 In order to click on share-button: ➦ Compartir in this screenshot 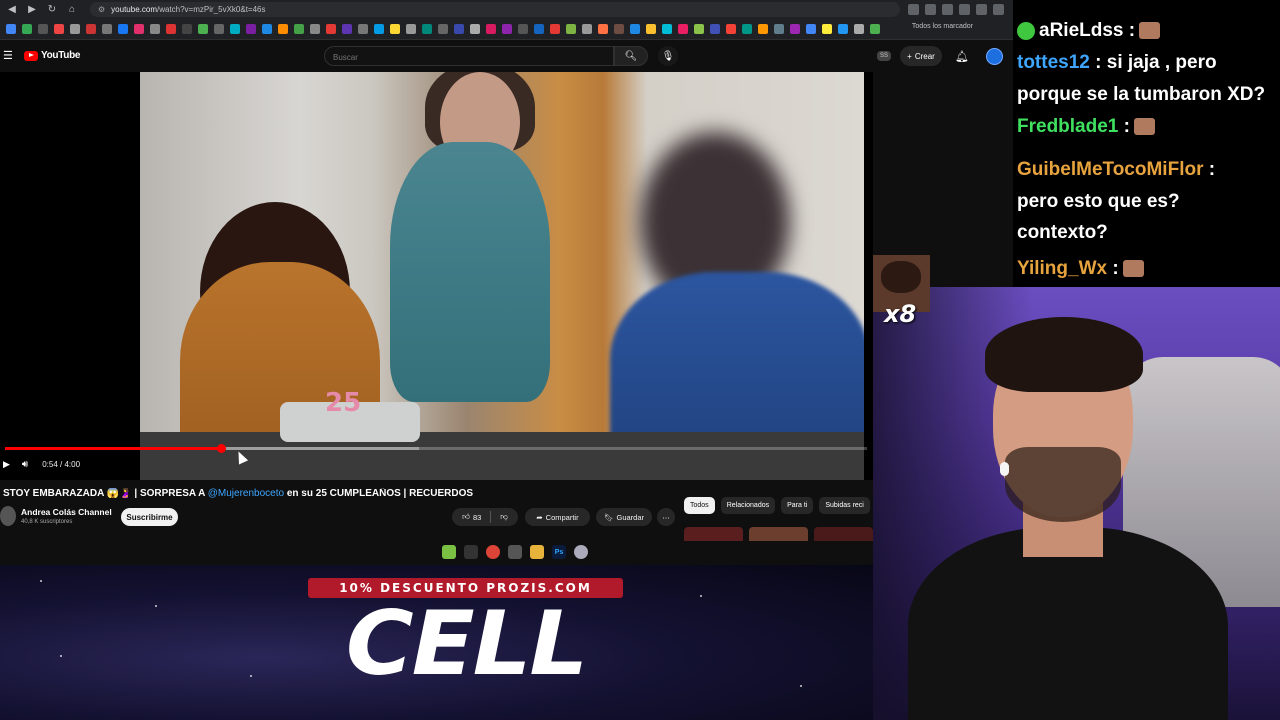, I will do `click(557, 517)`.